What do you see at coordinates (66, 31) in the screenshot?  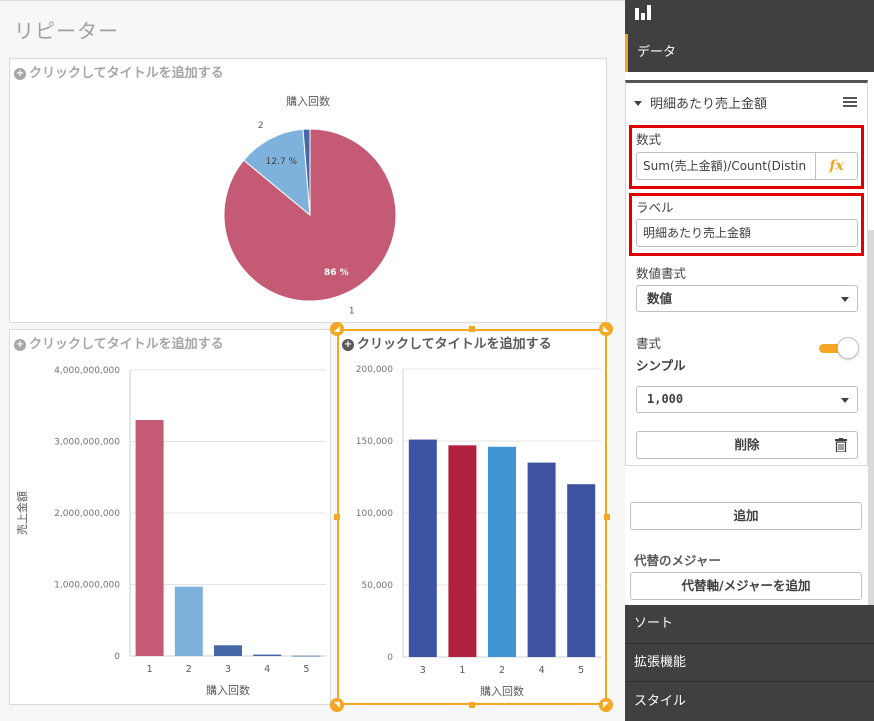 I see `sheet-title: リピーター` at bounding box center [66, 31].